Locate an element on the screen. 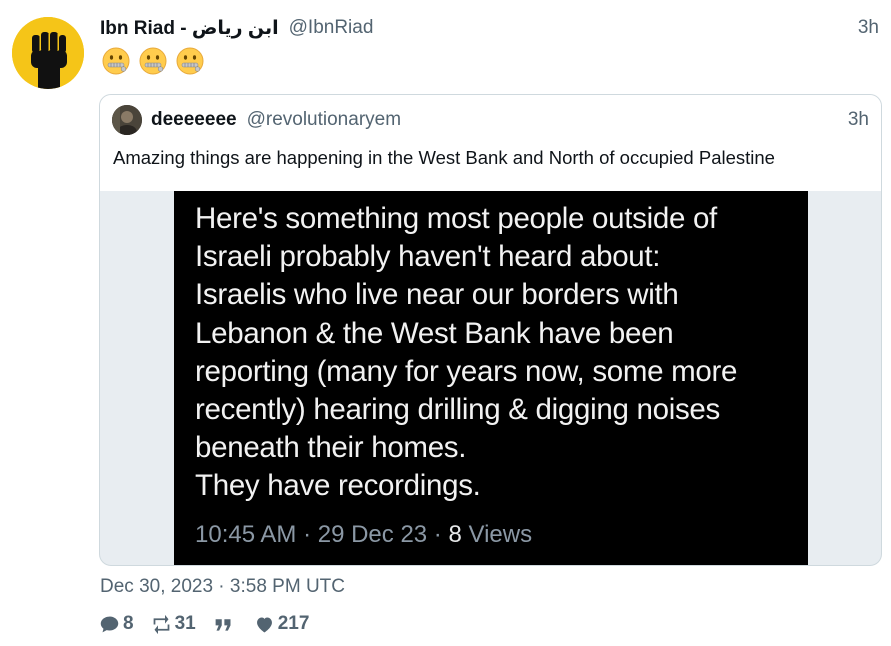 The image size is (891, 646). reply-button: 8 is located at coordinates (116, 624).